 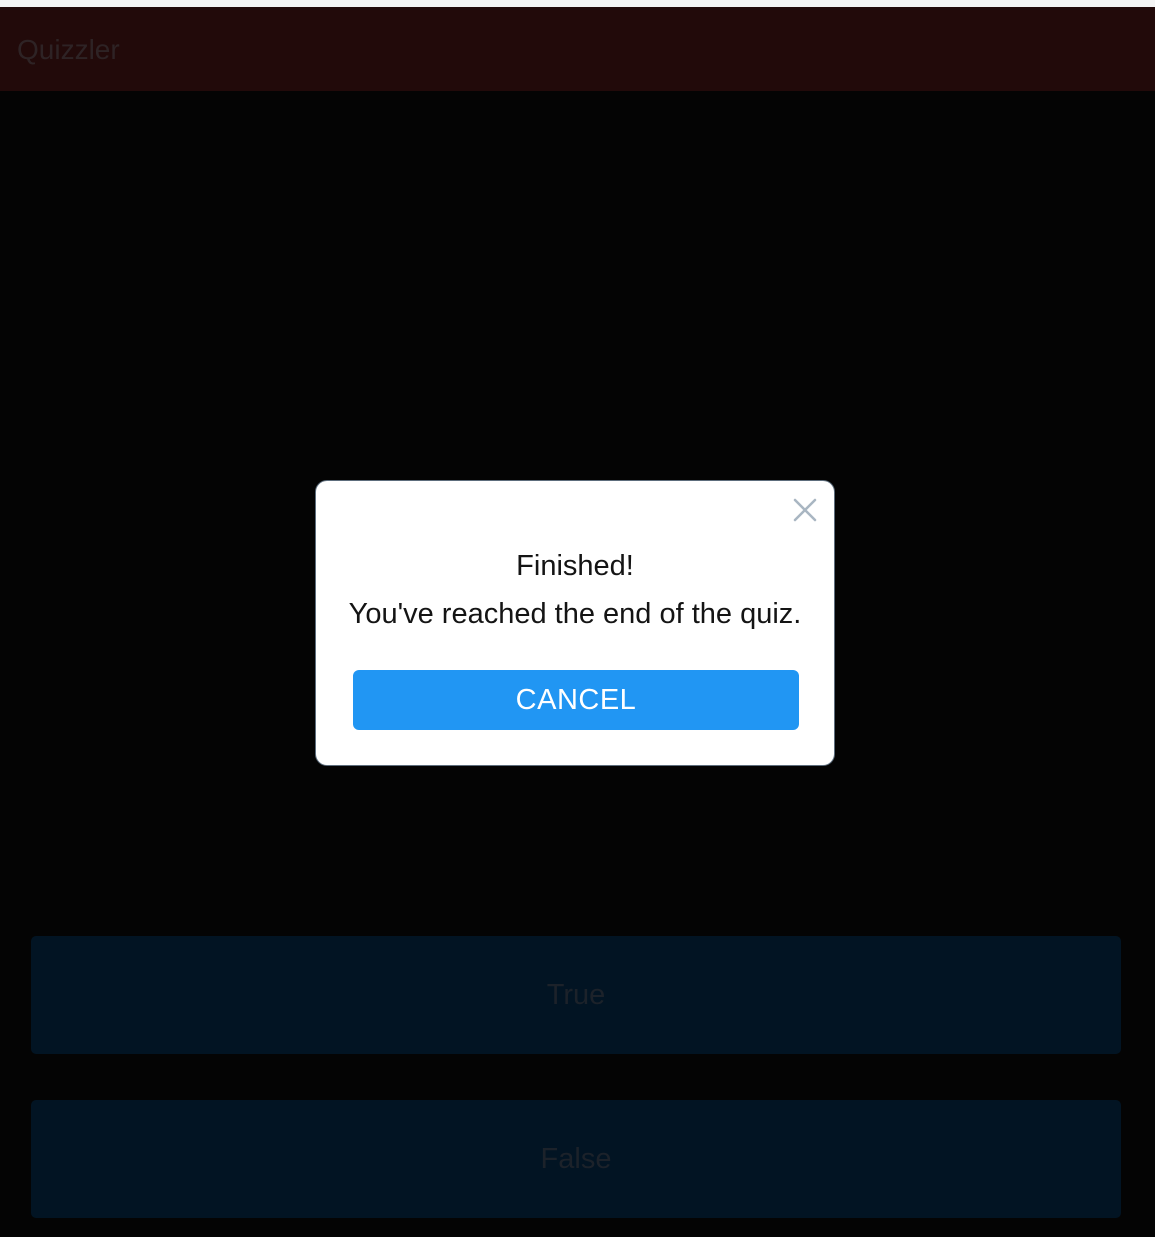 I want to click on cancel-button-label: CANCEL, so click(x=576, y=699).